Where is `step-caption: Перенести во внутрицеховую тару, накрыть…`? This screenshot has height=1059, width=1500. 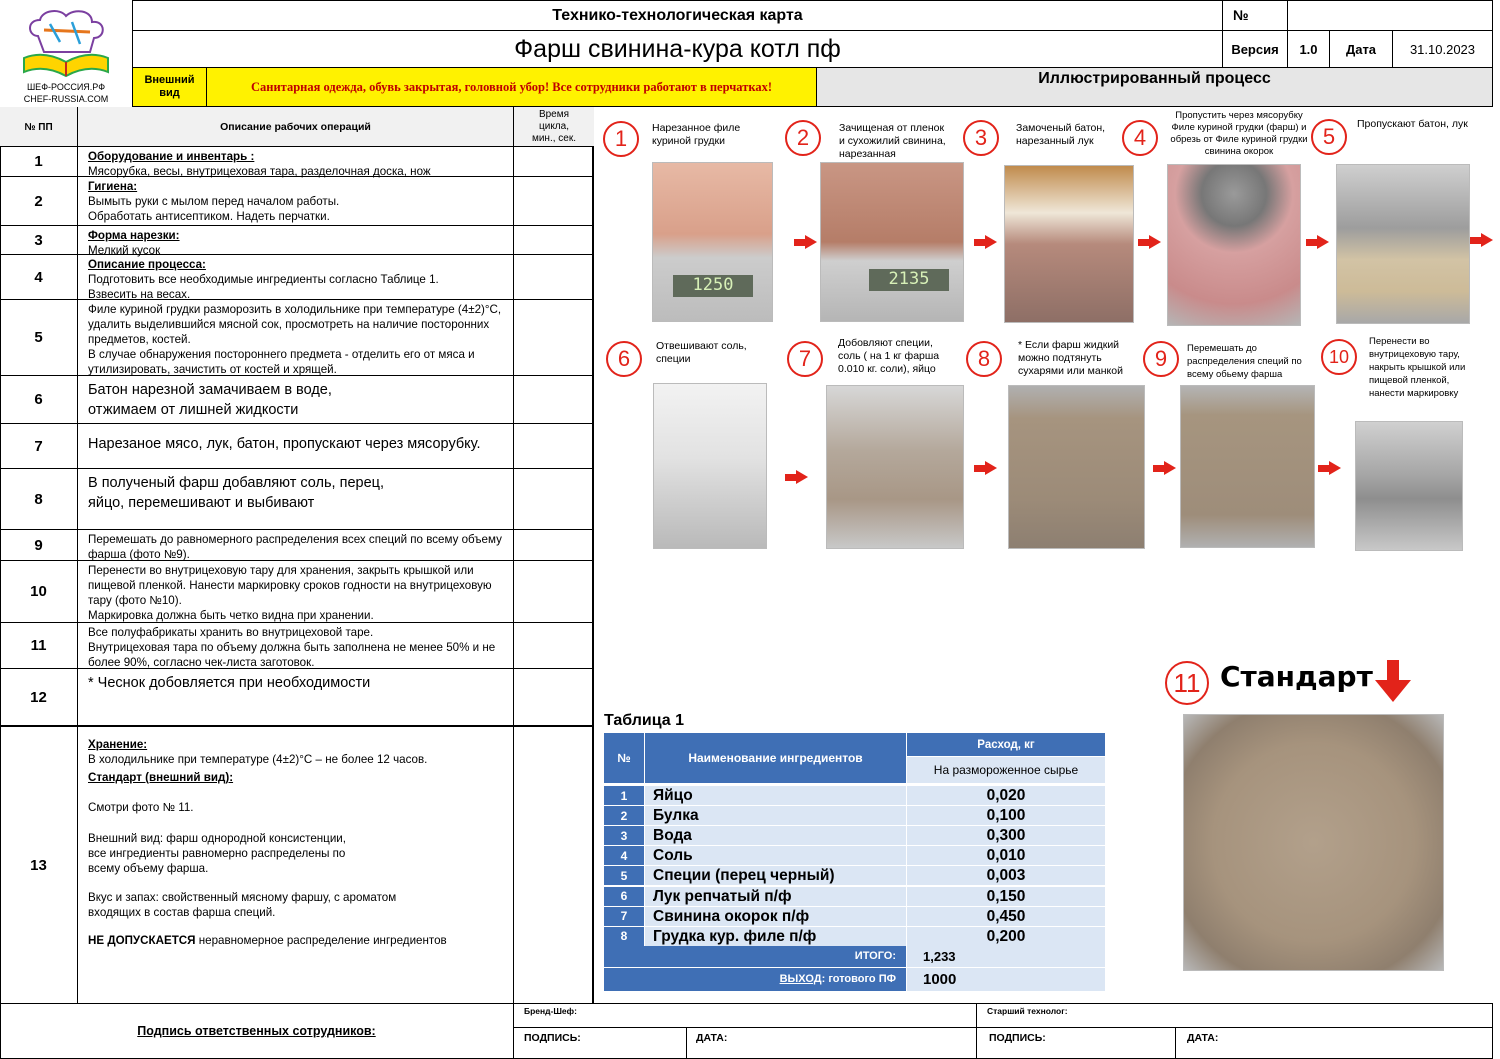
step-caption: Перенести во внутрицеховую тару, накрыть… is located at coordinates (1417, 367).